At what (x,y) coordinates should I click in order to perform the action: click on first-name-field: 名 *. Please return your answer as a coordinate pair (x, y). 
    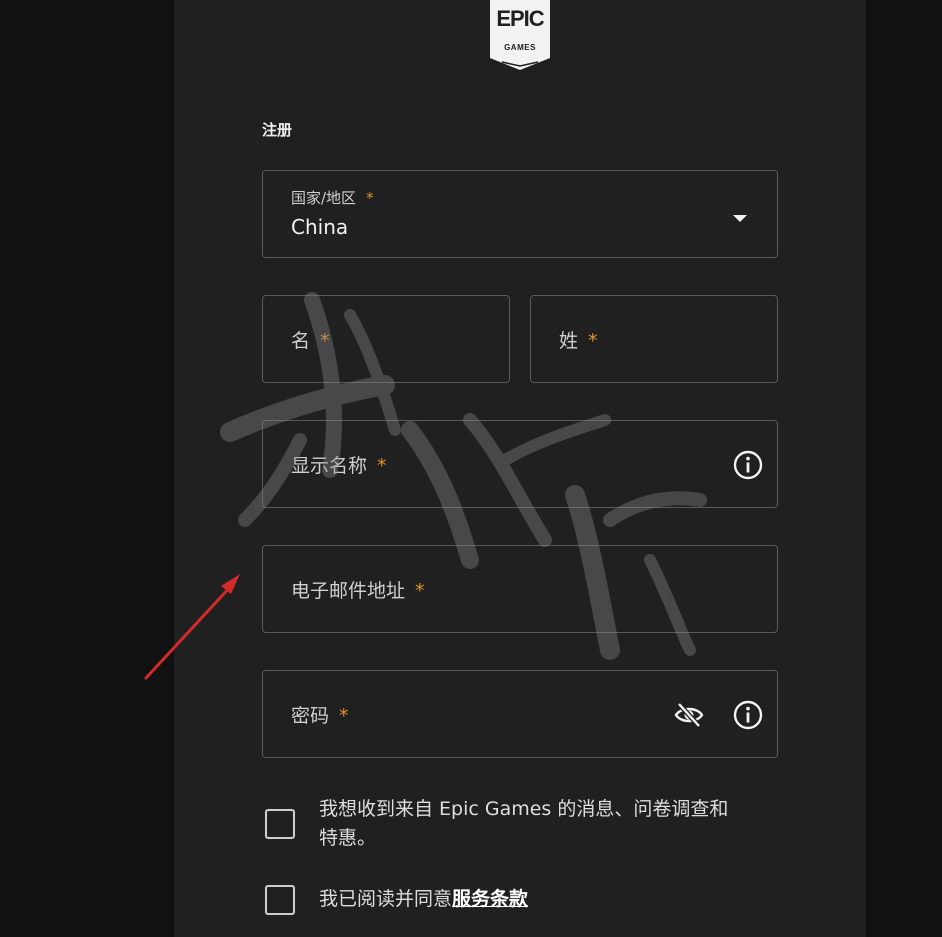
    Looking at the image, I should click on (386, 339).